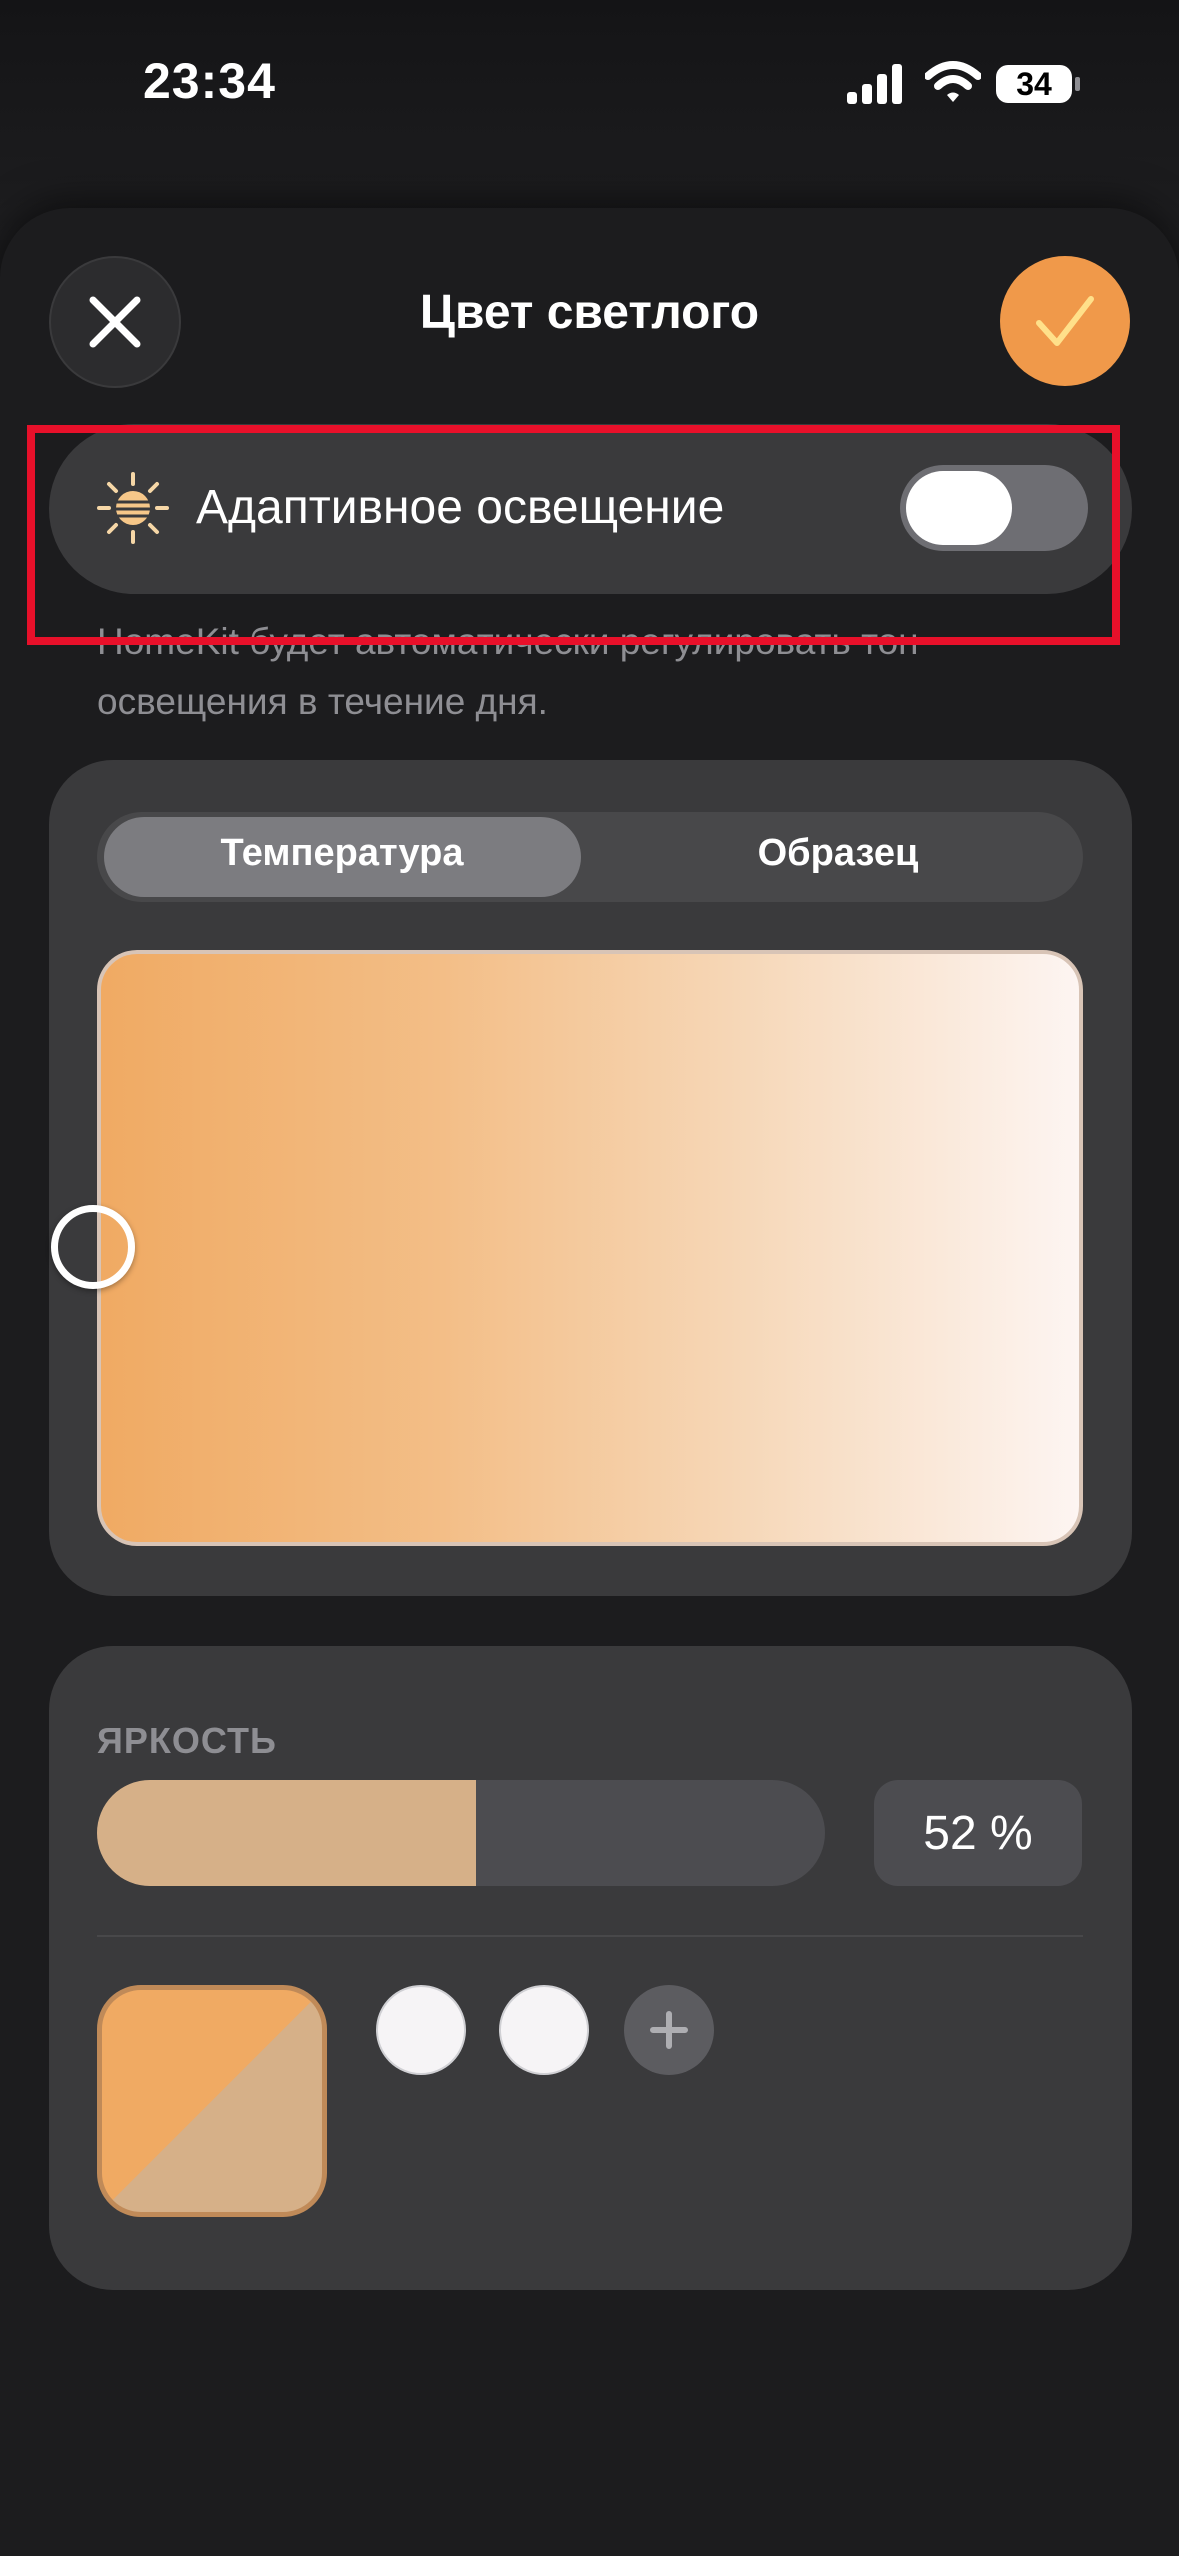  Describe the element at coordinates (573, 535) in the screenshot. I see `highlight-box` at that location.